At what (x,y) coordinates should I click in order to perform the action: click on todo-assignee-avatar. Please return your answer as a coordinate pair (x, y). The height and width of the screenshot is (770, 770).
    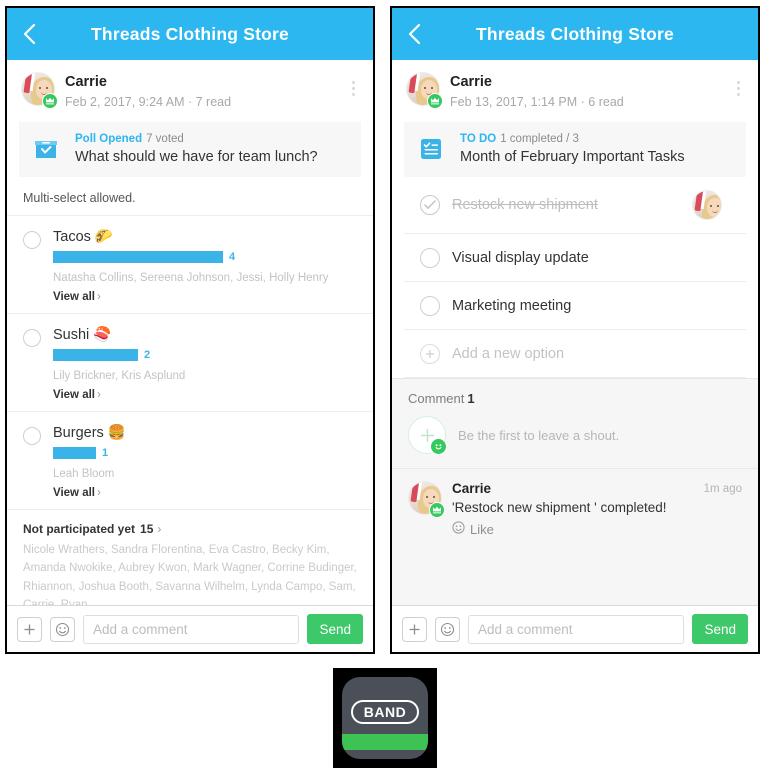
    Looking at the image, I should click on (707, 205).